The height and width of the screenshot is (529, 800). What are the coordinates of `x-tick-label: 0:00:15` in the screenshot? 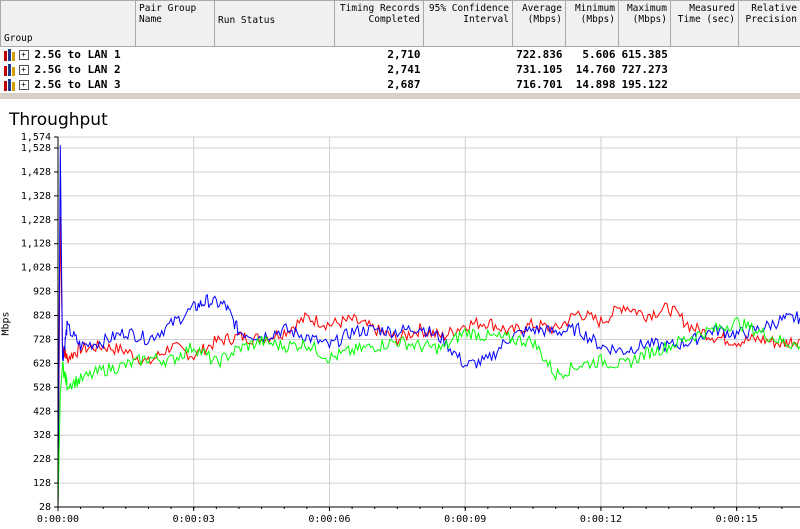 It's located at (737, 519).